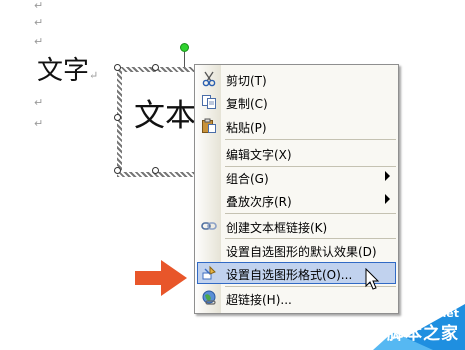 This screenshot has height=350, width=465. What do you see at coordinates (184, 47) in the screenshot?
I see `rotation-handle` at bounding box center [184, 47].